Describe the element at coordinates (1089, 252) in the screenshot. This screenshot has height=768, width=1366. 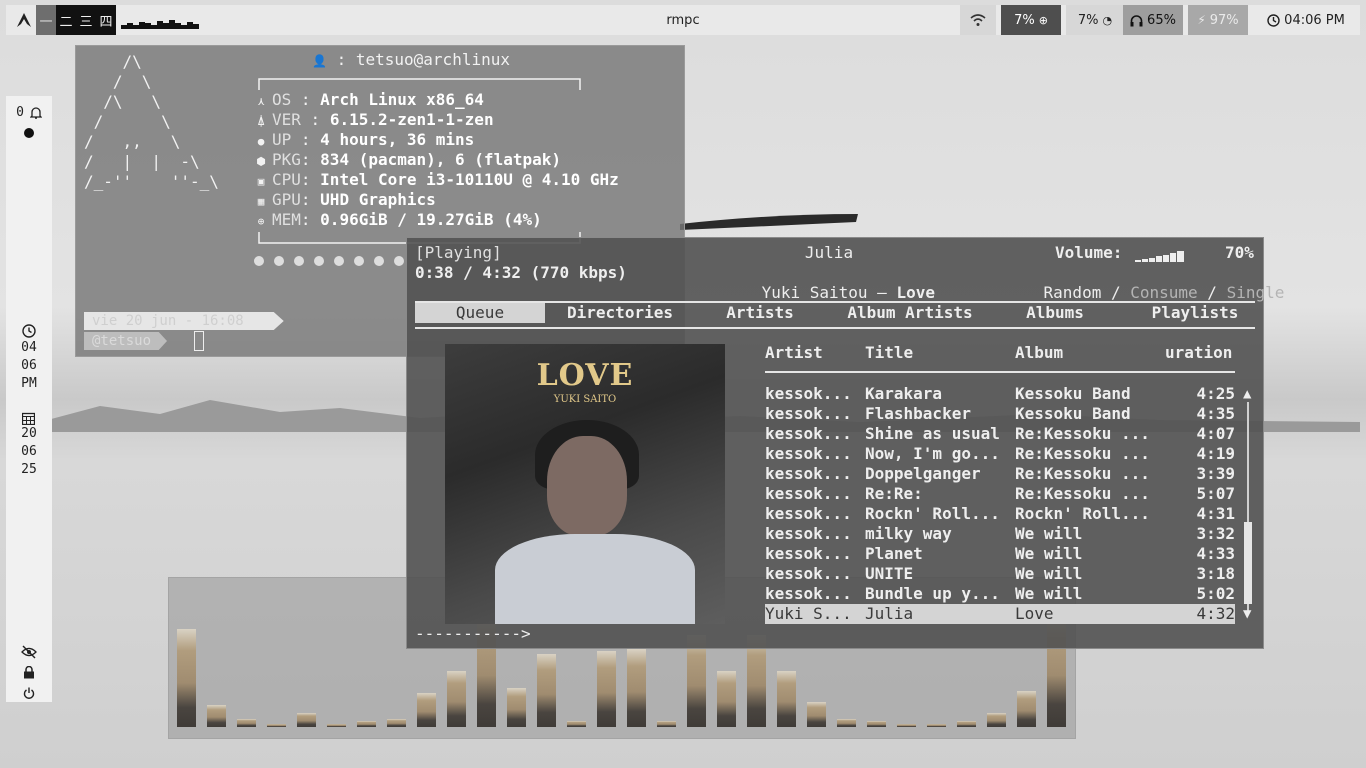
I see `volume-label: Volume:` at that location.